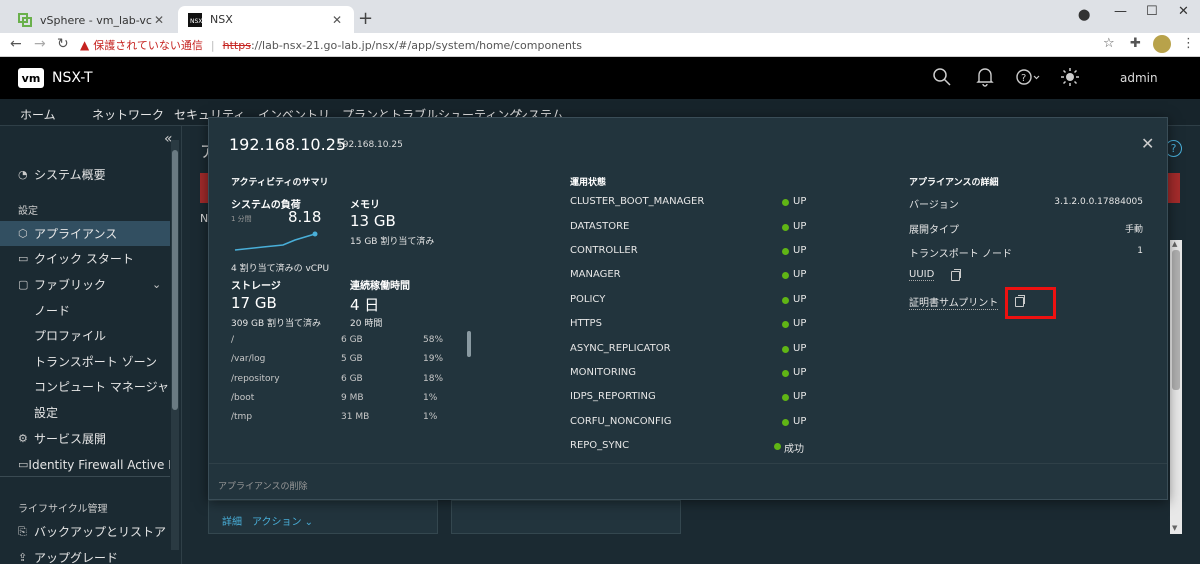 The image size is (1200, 564). Describe the element at coordinates (380, 286) in the screenshot. I see `uptime-label: 連続稼働時間` at that location.